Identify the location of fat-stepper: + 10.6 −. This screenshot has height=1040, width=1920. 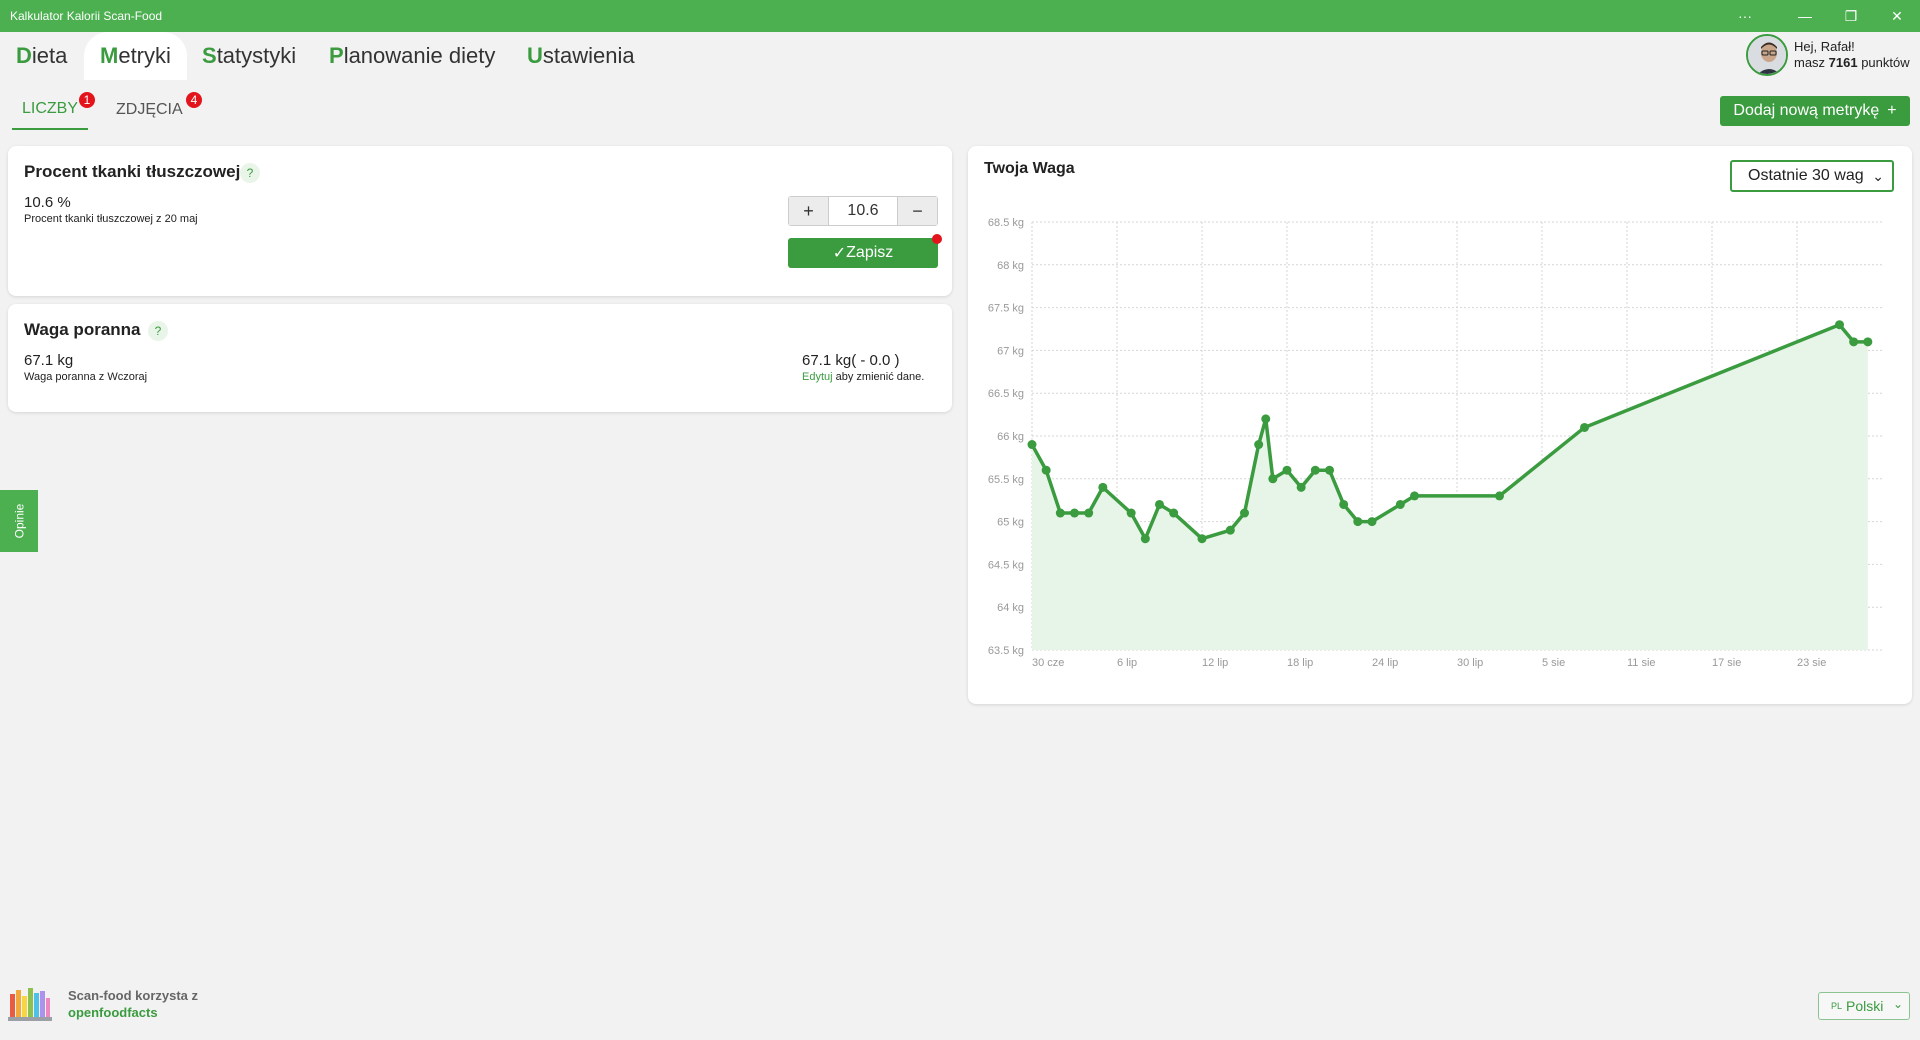
(863, 211).